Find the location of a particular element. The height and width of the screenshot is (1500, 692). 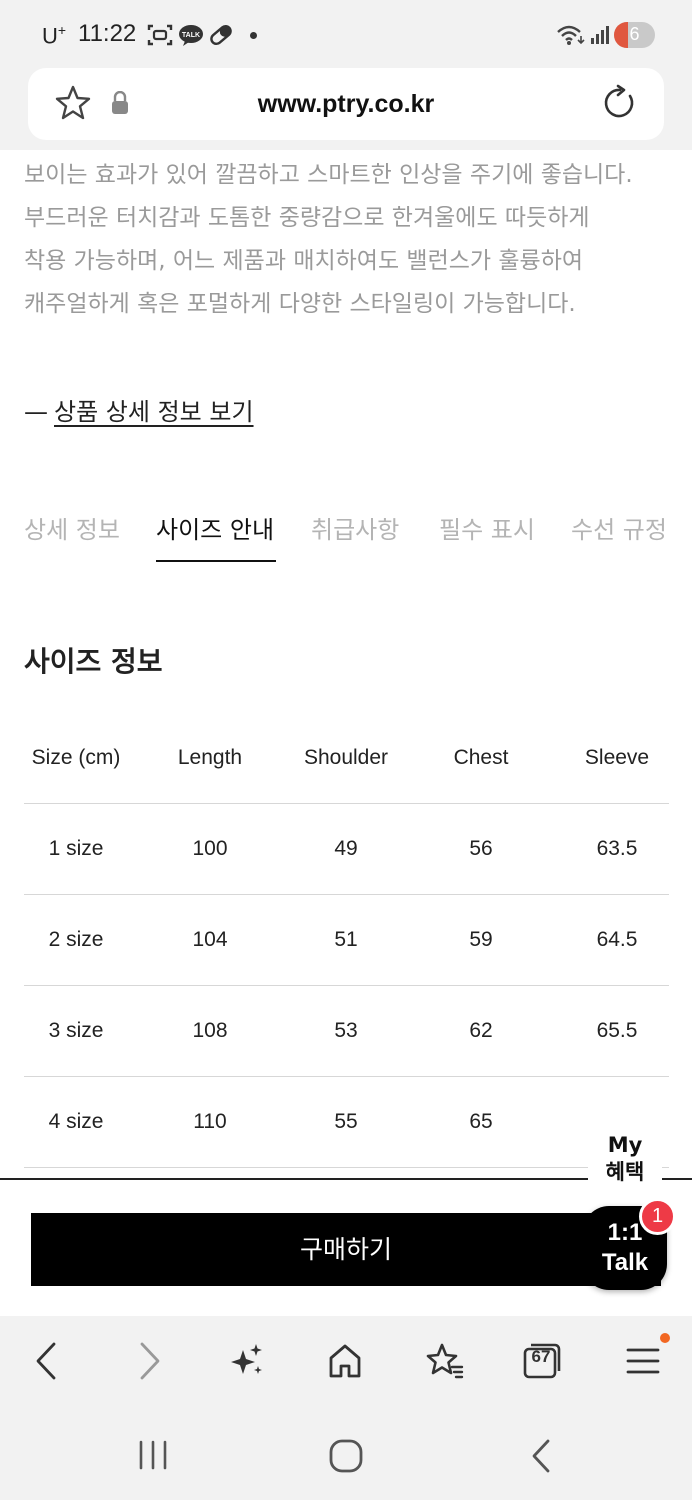

screenshot-icon is located at coordinates (160, 35).